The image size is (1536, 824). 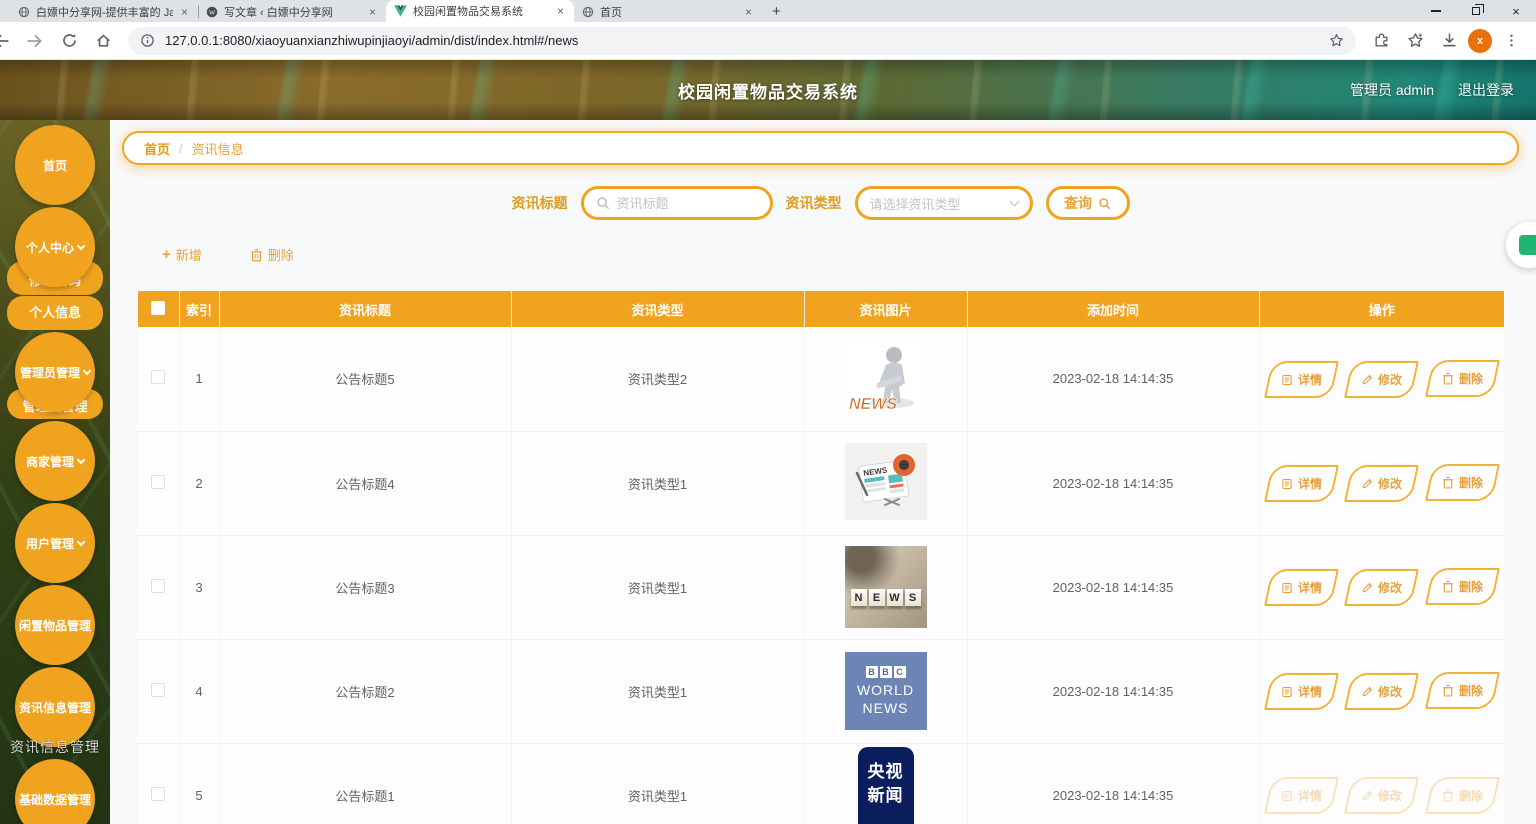 I want to click on browser-tab-1: 白嫖中分享网-提供丰富的 Java ×, so click(x=104, y=11).